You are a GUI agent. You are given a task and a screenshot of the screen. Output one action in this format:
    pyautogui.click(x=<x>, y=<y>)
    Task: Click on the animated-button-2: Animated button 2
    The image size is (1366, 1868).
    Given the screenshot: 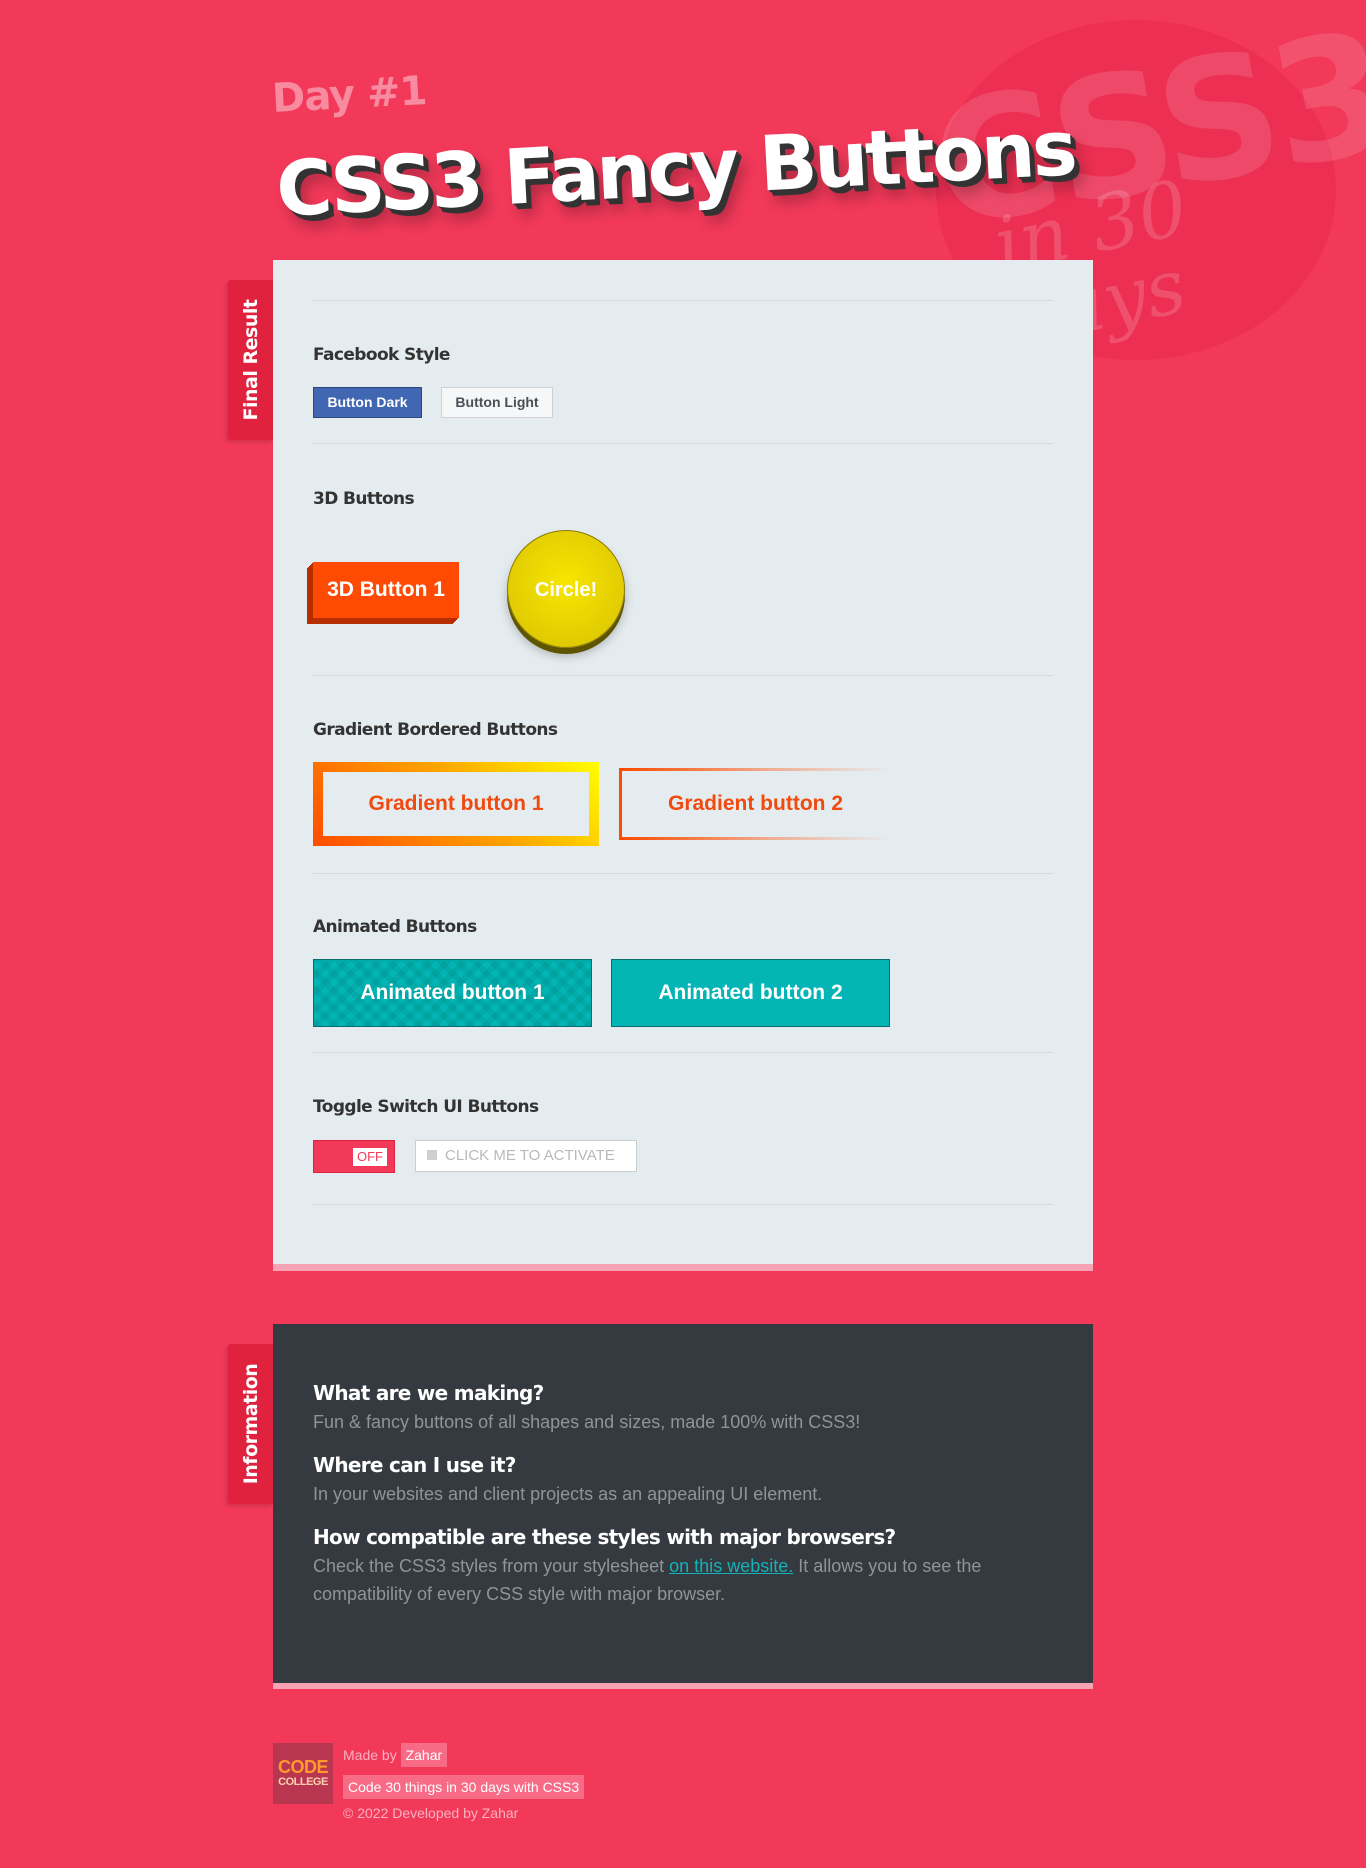 What is the action you would take?
    pyautogui.click(x=750, y=993)
    